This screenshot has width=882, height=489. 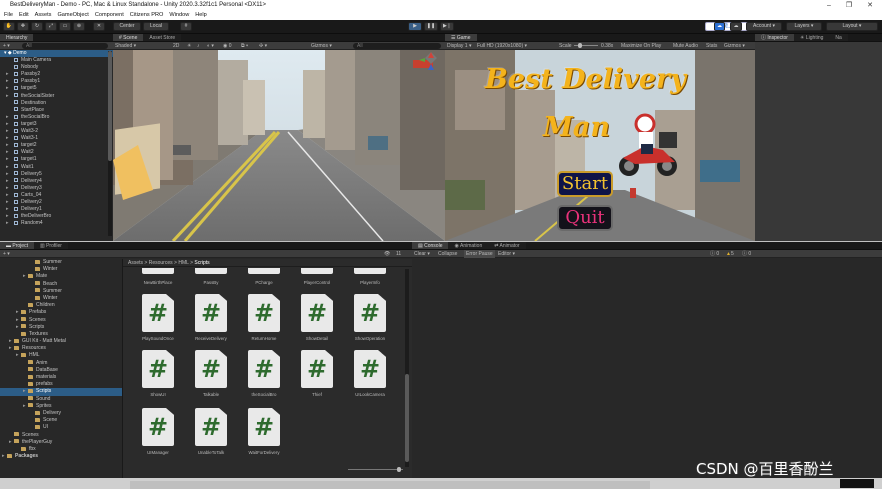 I want to click on hierarchy-item: ▸ theSocialSister, so click(x=56, y=96).